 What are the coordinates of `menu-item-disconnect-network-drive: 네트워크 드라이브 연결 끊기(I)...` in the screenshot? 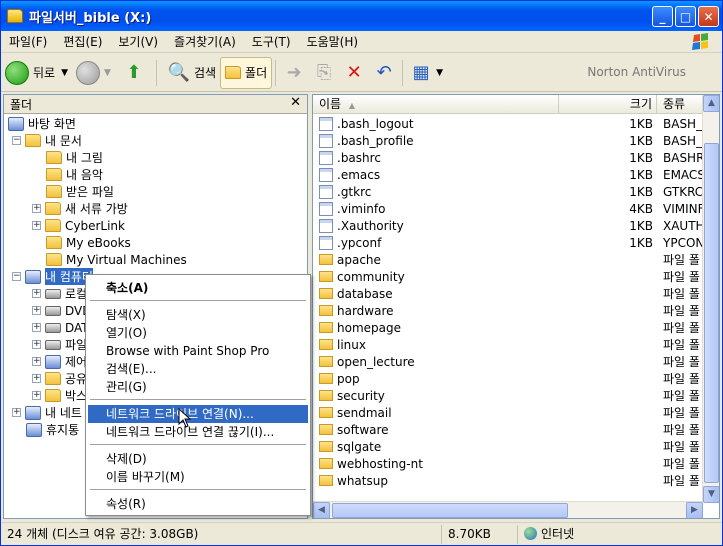 It's located at (198, 432).